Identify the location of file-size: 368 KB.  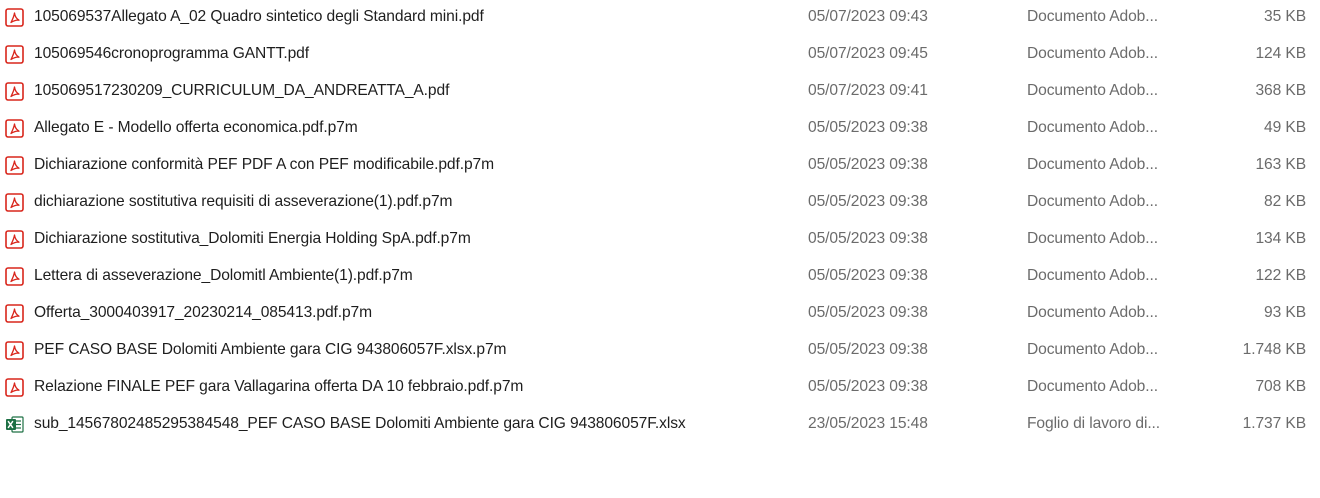
(1280, 90).